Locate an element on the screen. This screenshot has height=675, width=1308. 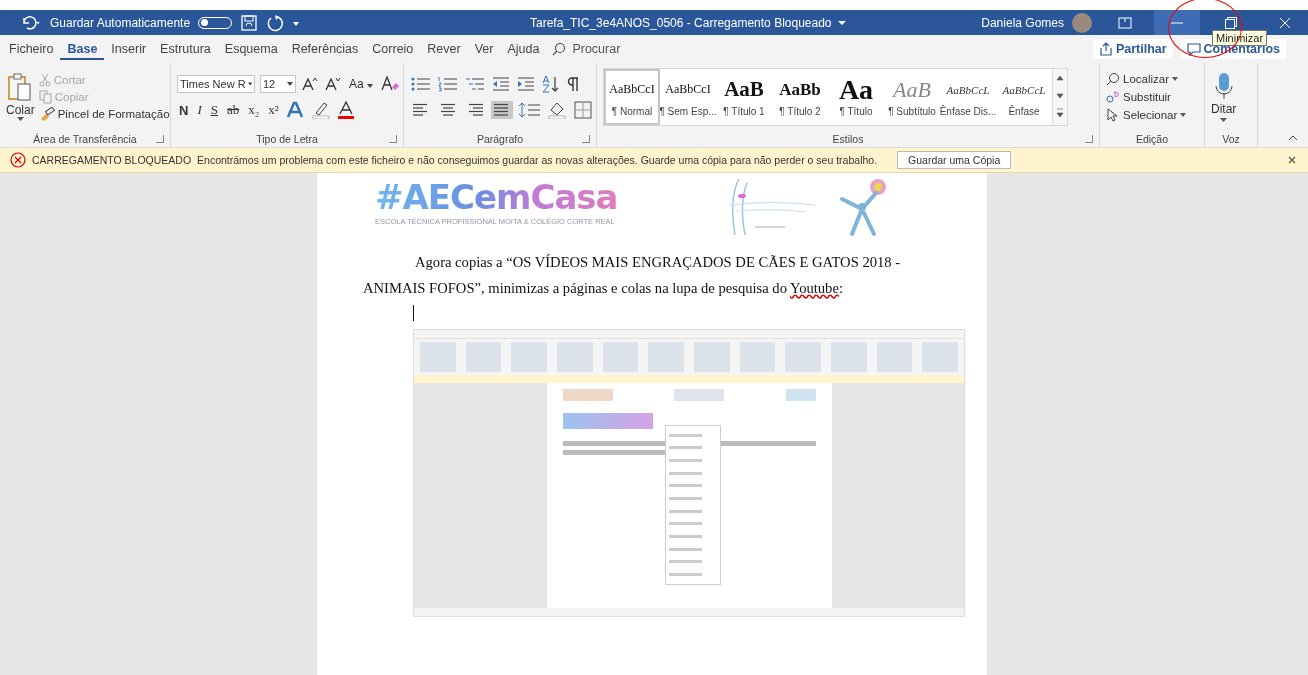
autosave-label: Guardar Automaticamente is located at coordinates (120, 22).